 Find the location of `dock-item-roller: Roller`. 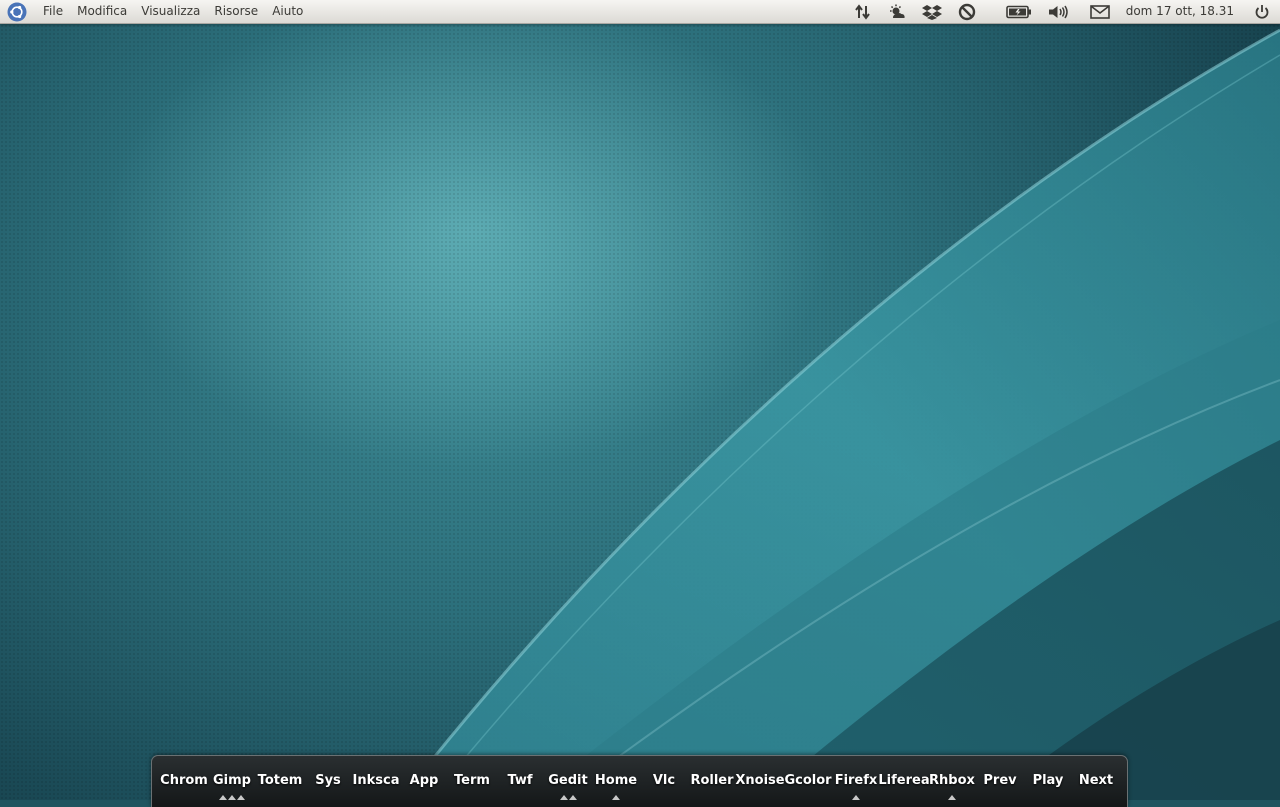

dock-item-roller: Roller is located at coordinates (712, 779).